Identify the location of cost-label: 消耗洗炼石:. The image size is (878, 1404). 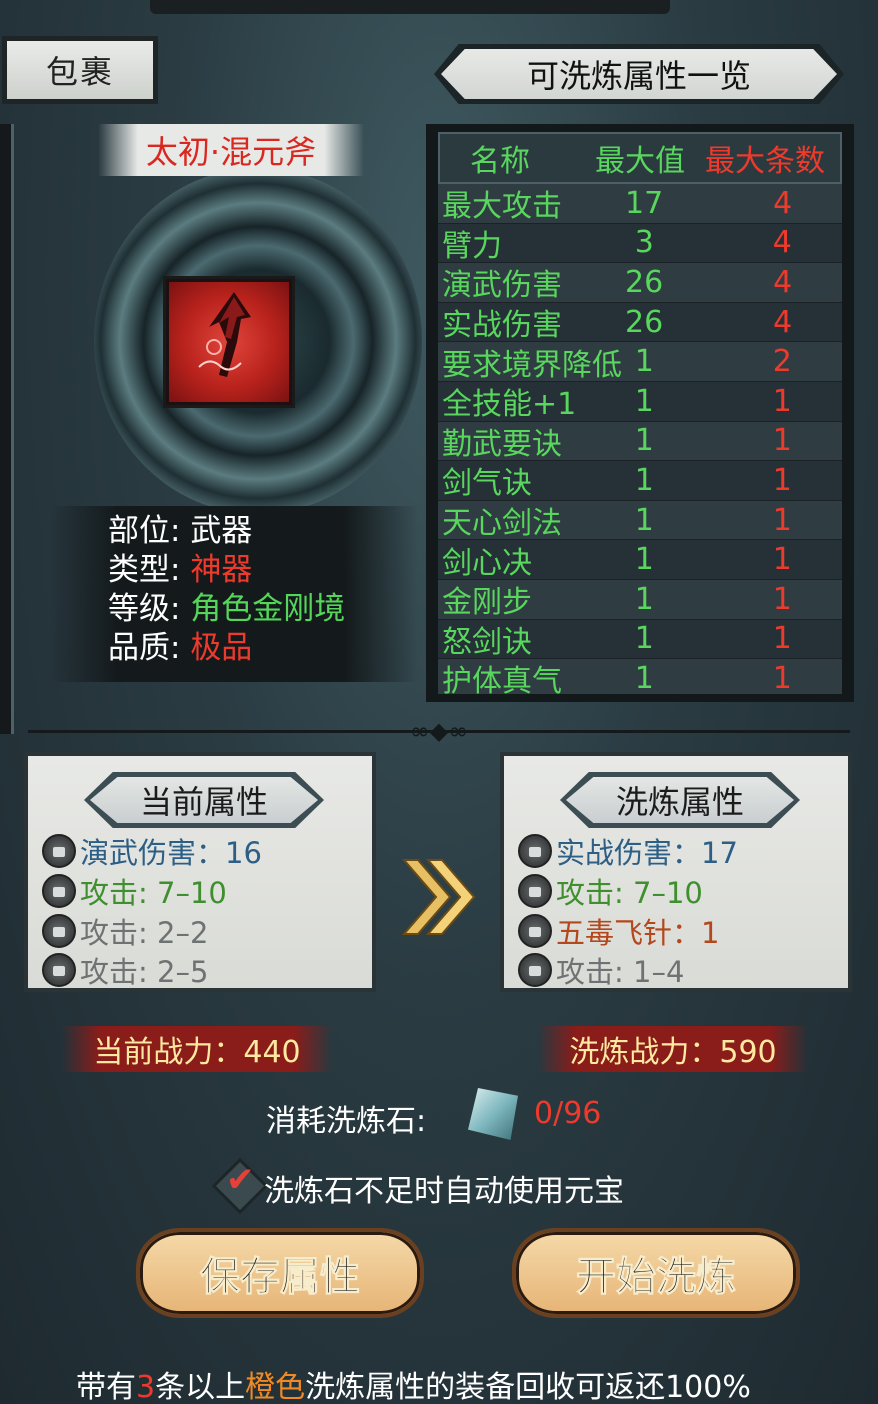
(346, 1121).